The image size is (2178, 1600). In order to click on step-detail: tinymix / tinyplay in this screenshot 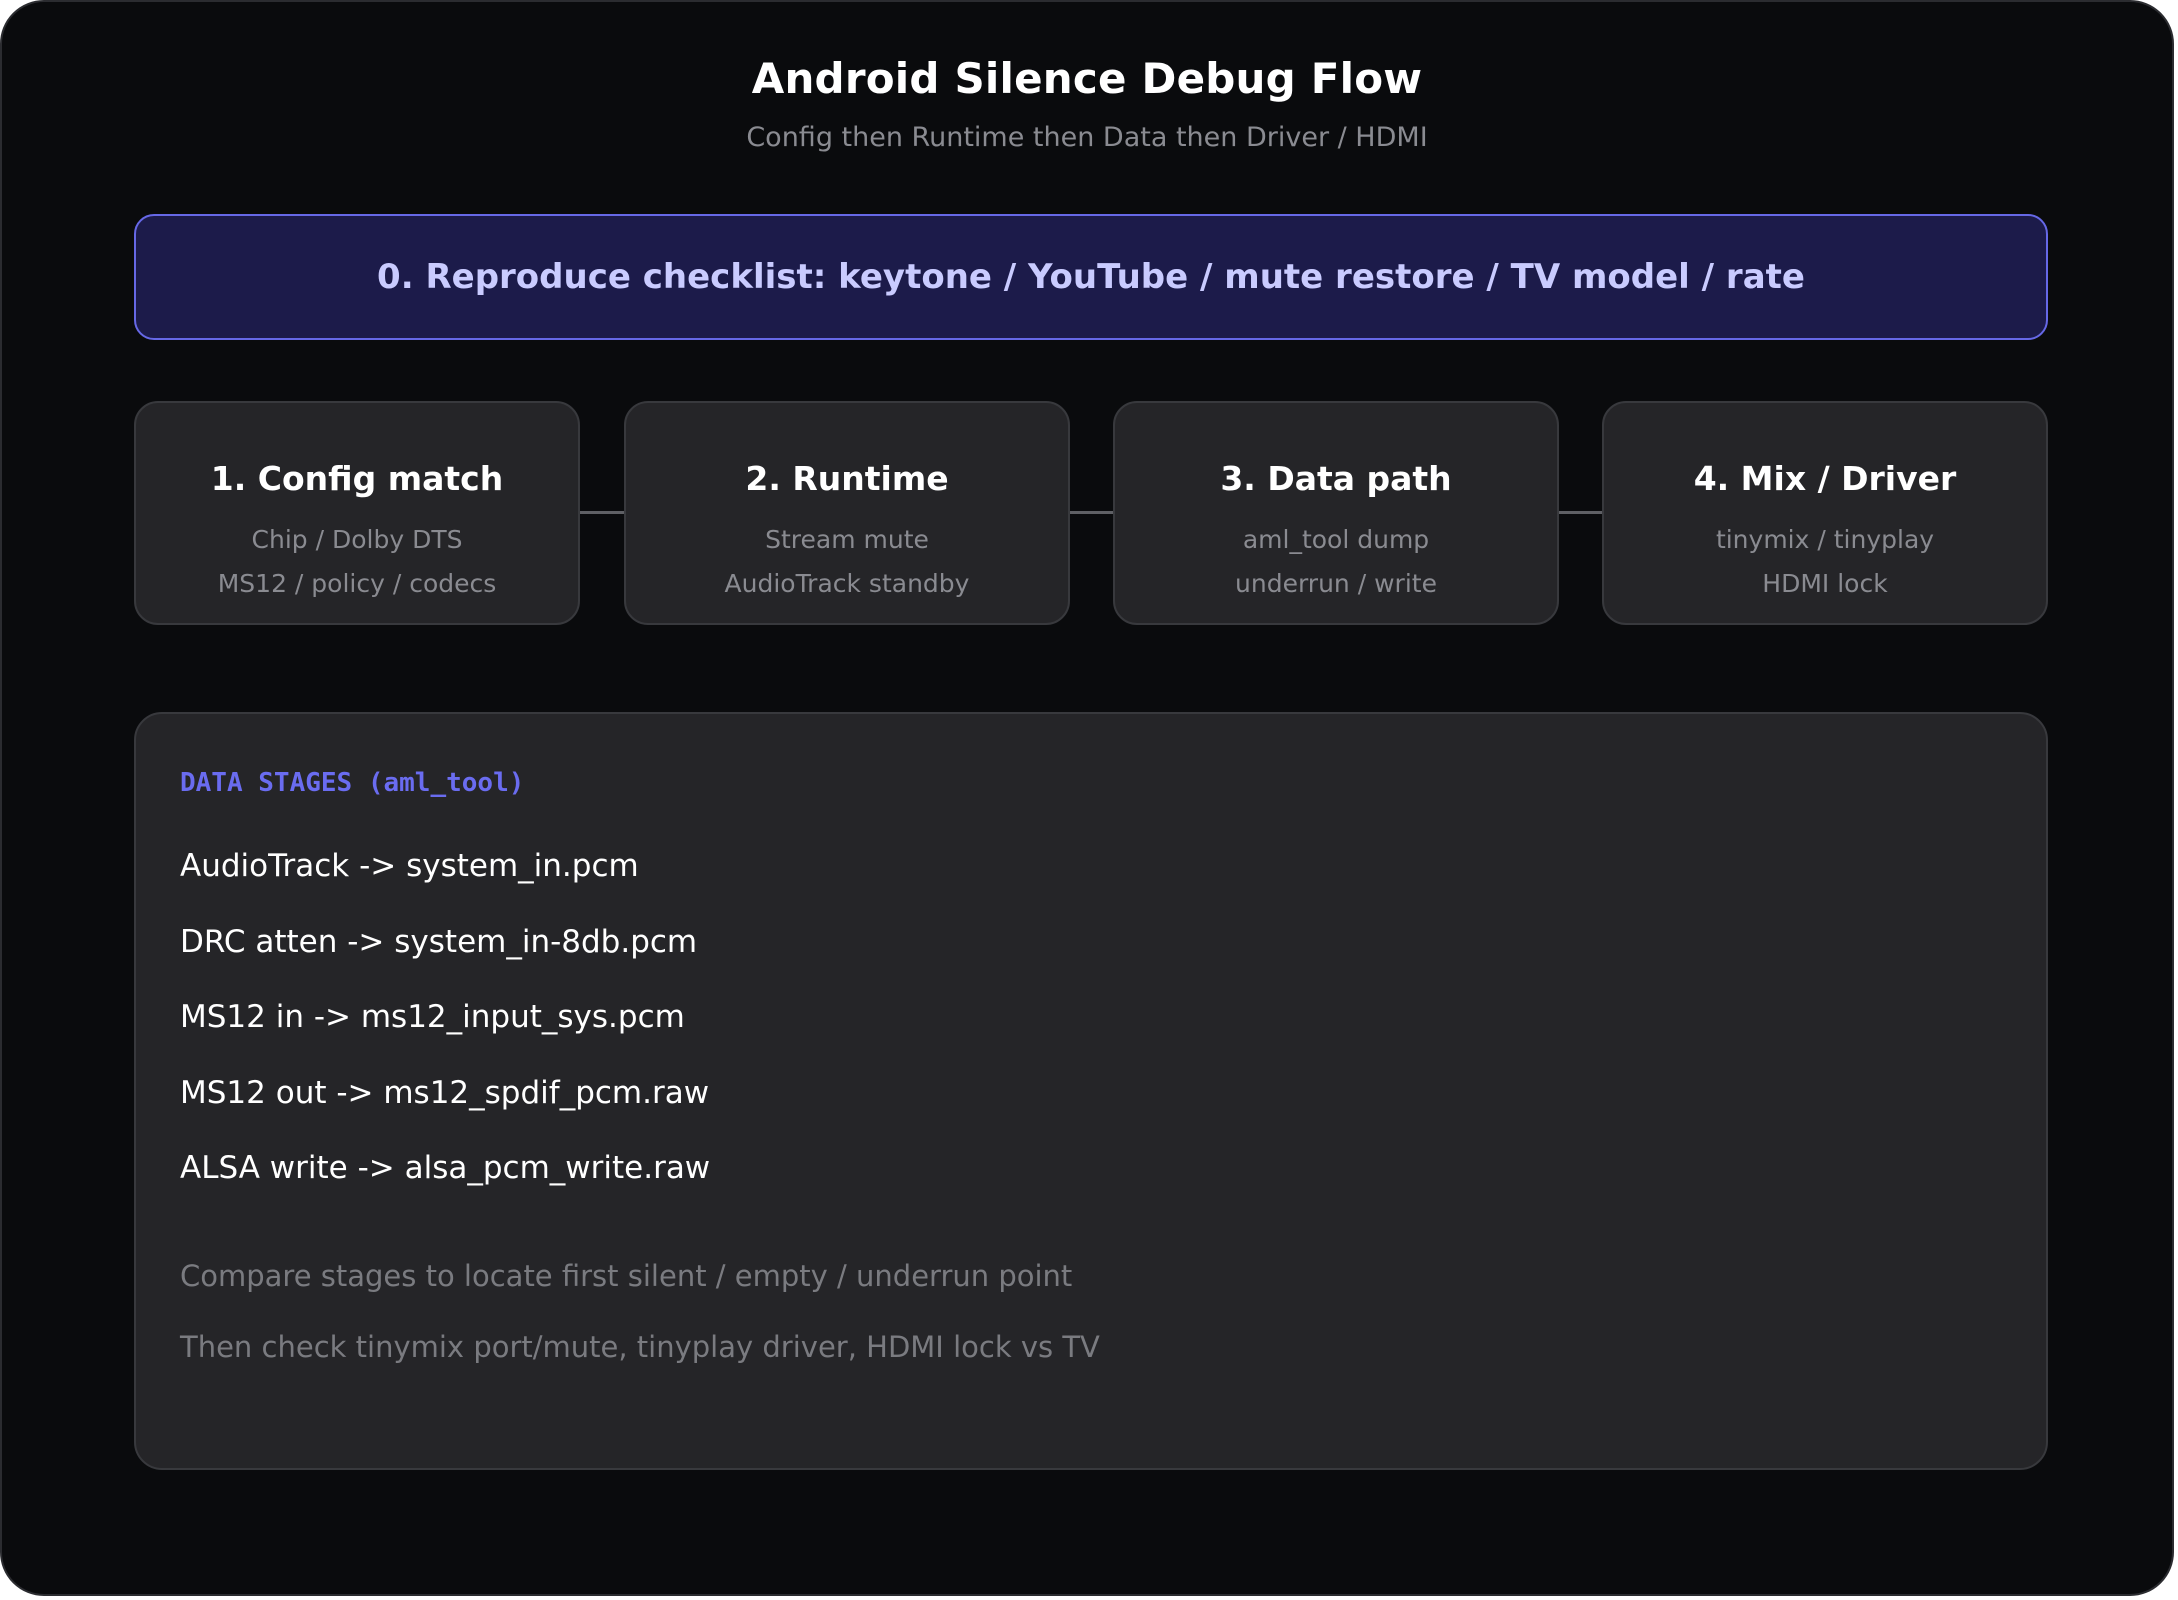, I will do `click(1825, 539)`.